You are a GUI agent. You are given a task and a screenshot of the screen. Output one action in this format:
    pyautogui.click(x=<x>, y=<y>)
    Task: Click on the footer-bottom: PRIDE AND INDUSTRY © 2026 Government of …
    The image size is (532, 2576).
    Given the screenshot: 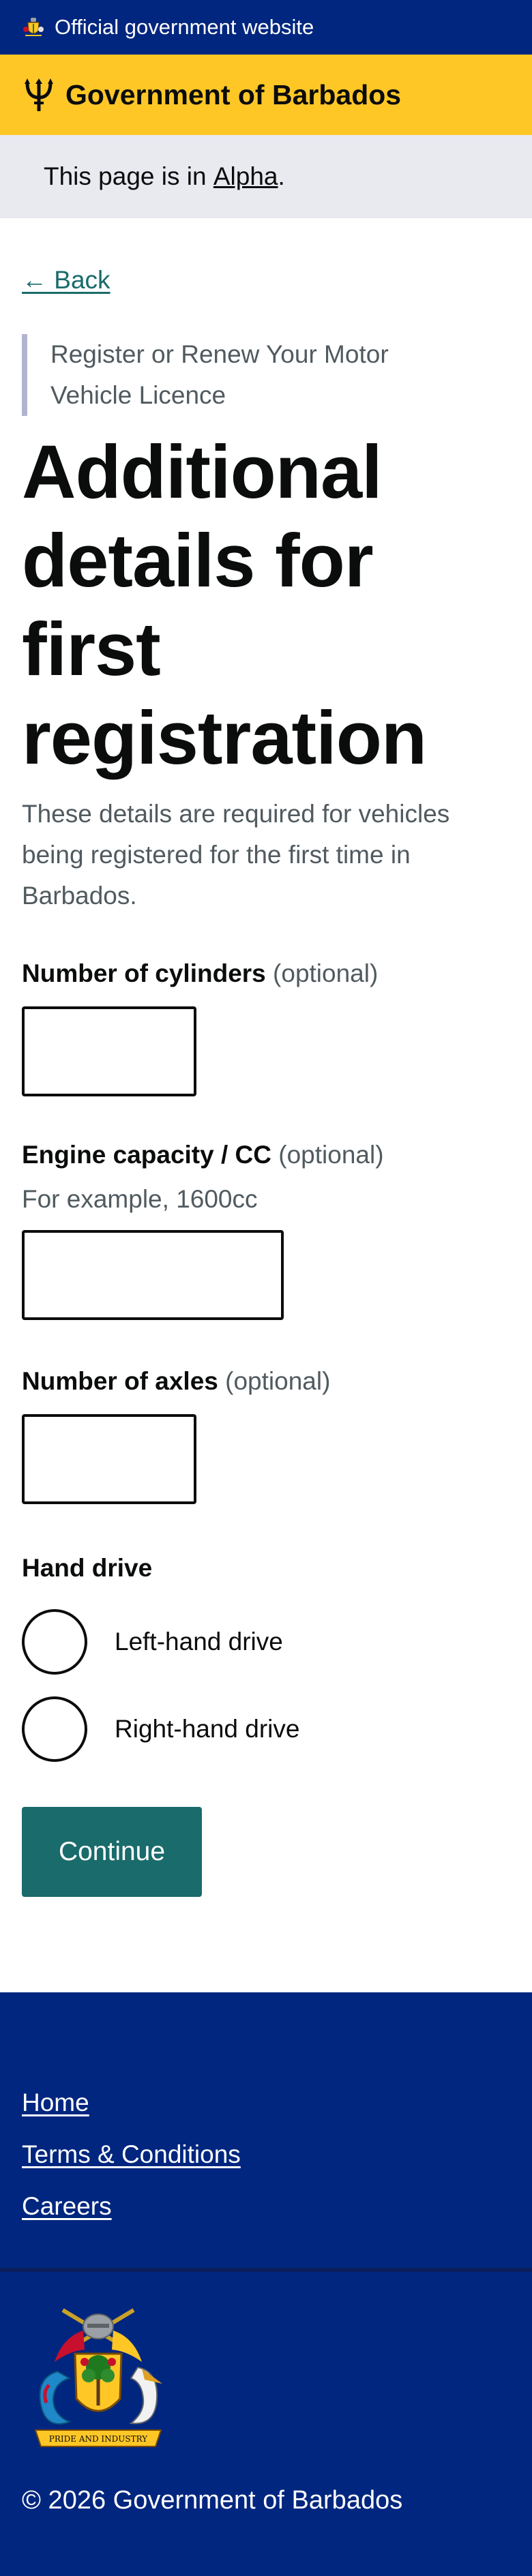 What is the action you would take?
    pyautogui.click(x=266, y=2393)
    